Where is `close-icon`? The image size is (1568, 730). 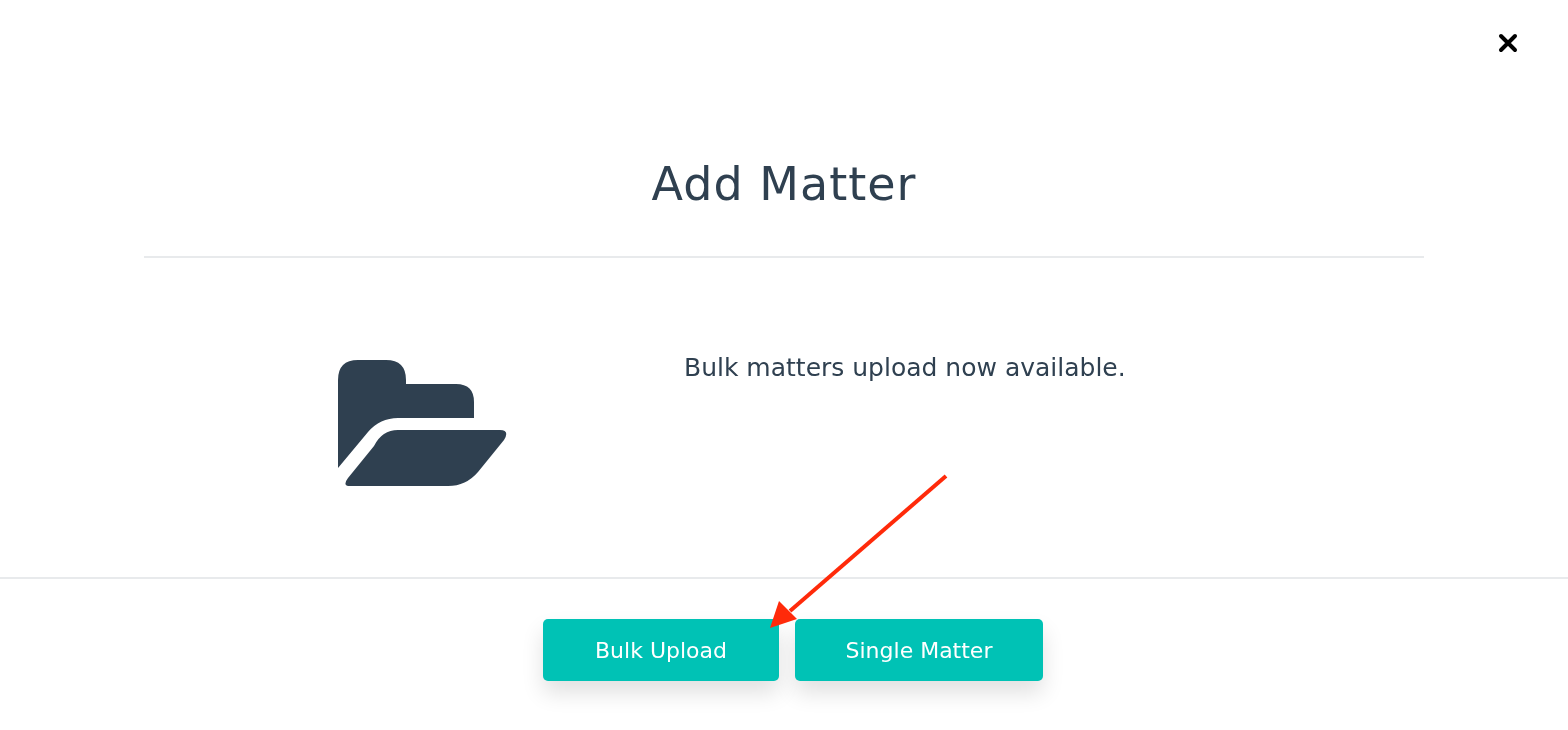 close-icon is located at coordinates (1508, 43).